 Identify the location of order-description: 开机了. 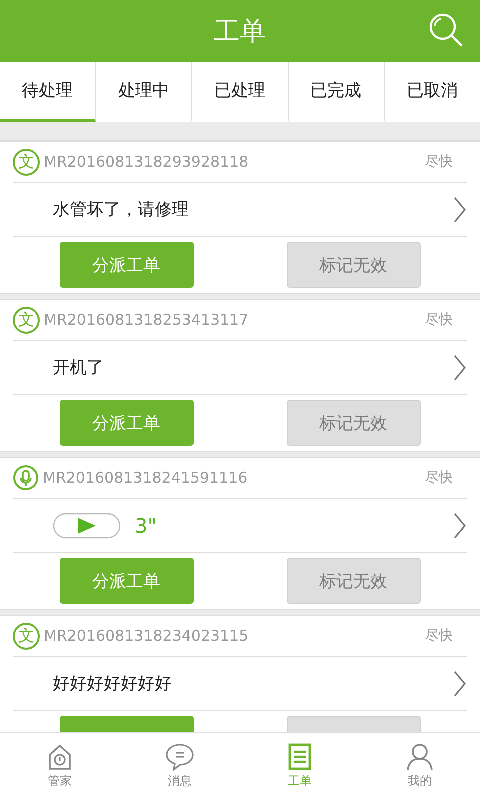
(79, 368).